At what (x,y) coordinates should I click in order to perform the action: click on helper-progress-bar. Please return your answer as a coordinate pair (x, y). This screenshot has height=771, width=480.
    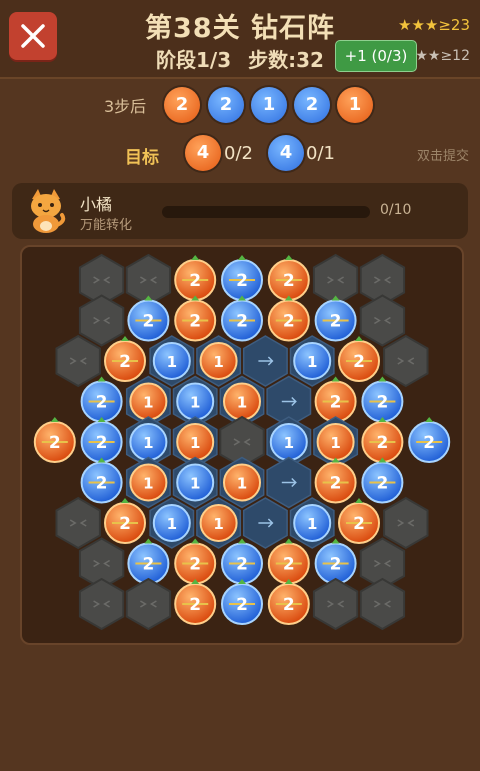
    Looking at the image, I should click on (266, 212).